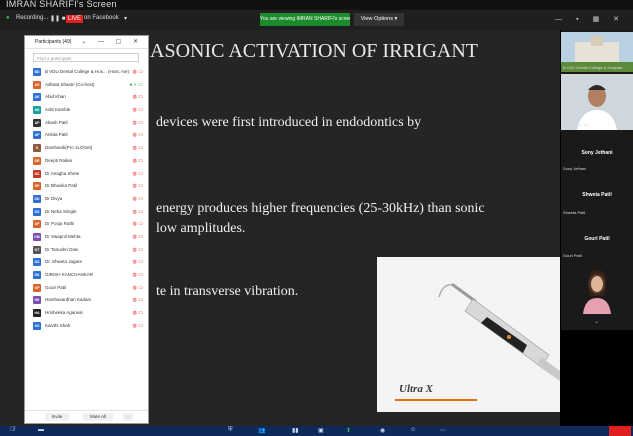  Describe the element at coordinates (69, 274) in the screenshot. I see `participant-name: GIRISH KANCHANKAR` at that location.